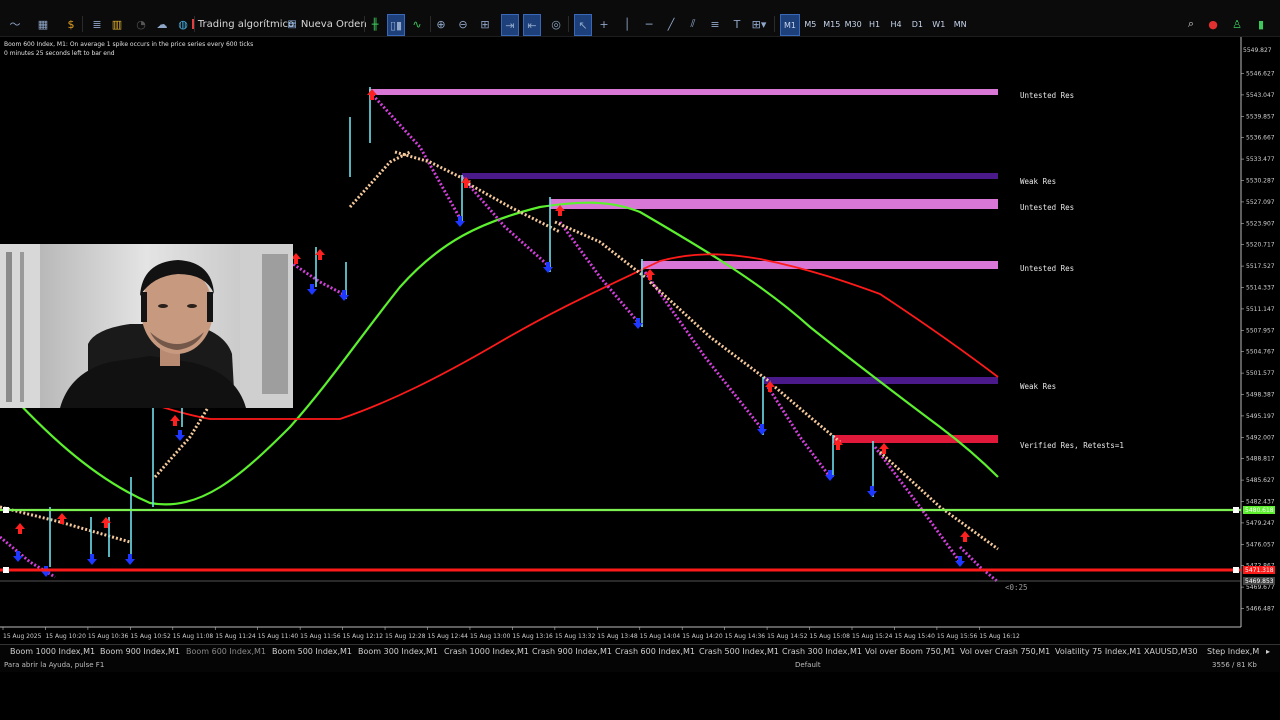  What do you see at coordinates (59, 53) in the screenshot?
I see `chart-header-line2: 0 minutes 25 seconds left to bar end` at bounding box center [59, 53].